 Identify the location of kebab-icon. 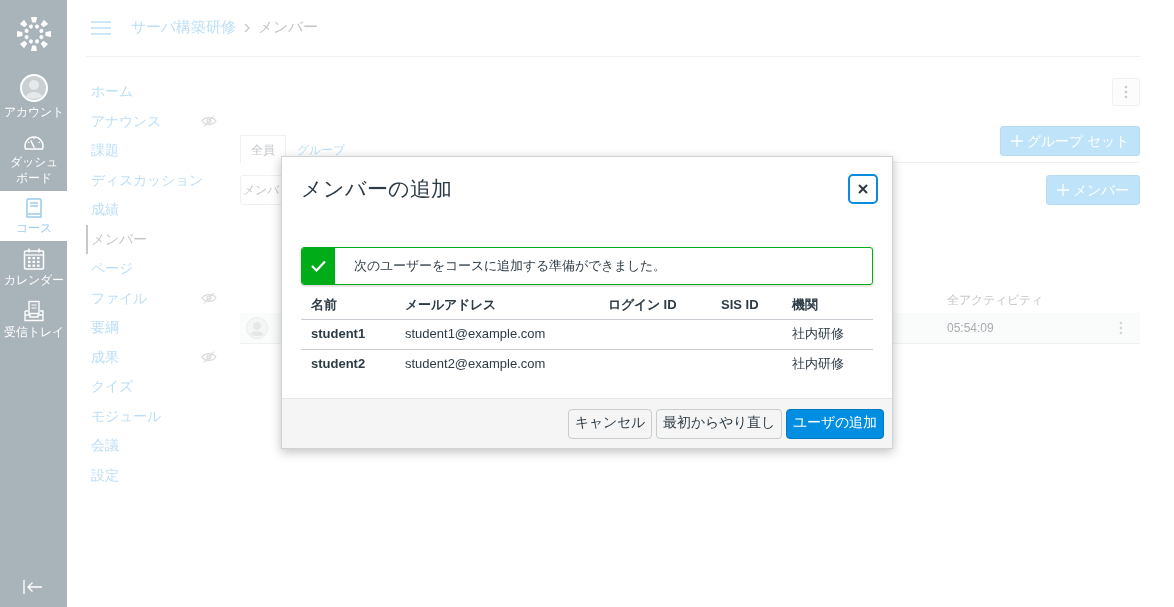
(1126, 92).